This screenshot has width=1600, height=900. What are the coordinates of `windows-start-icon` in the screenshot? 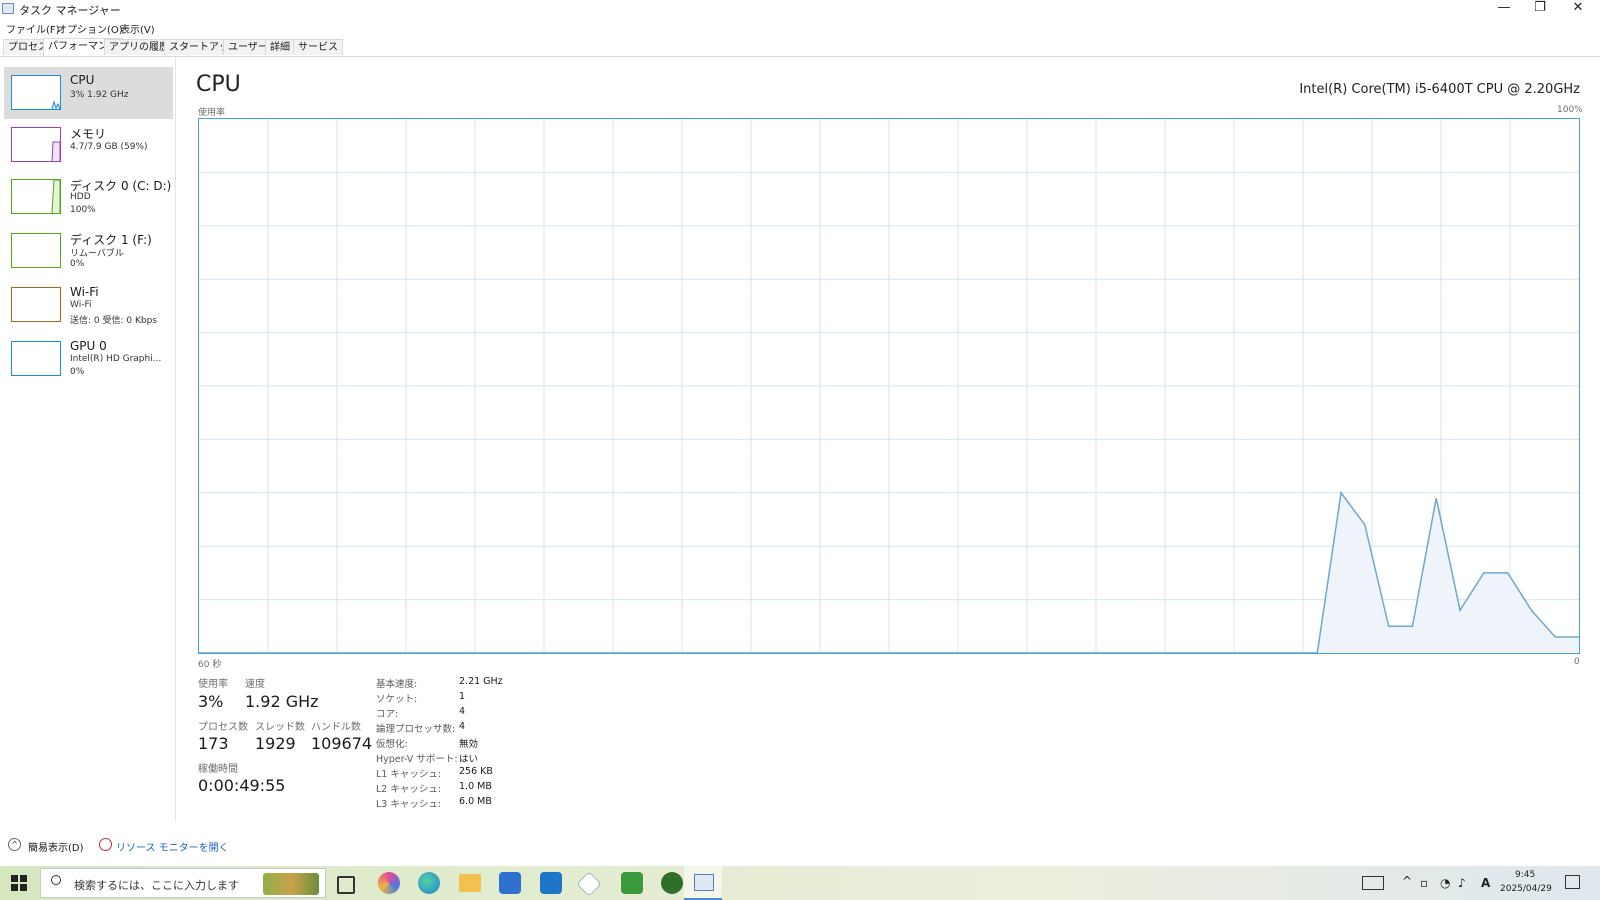 It's located at (19, 883).